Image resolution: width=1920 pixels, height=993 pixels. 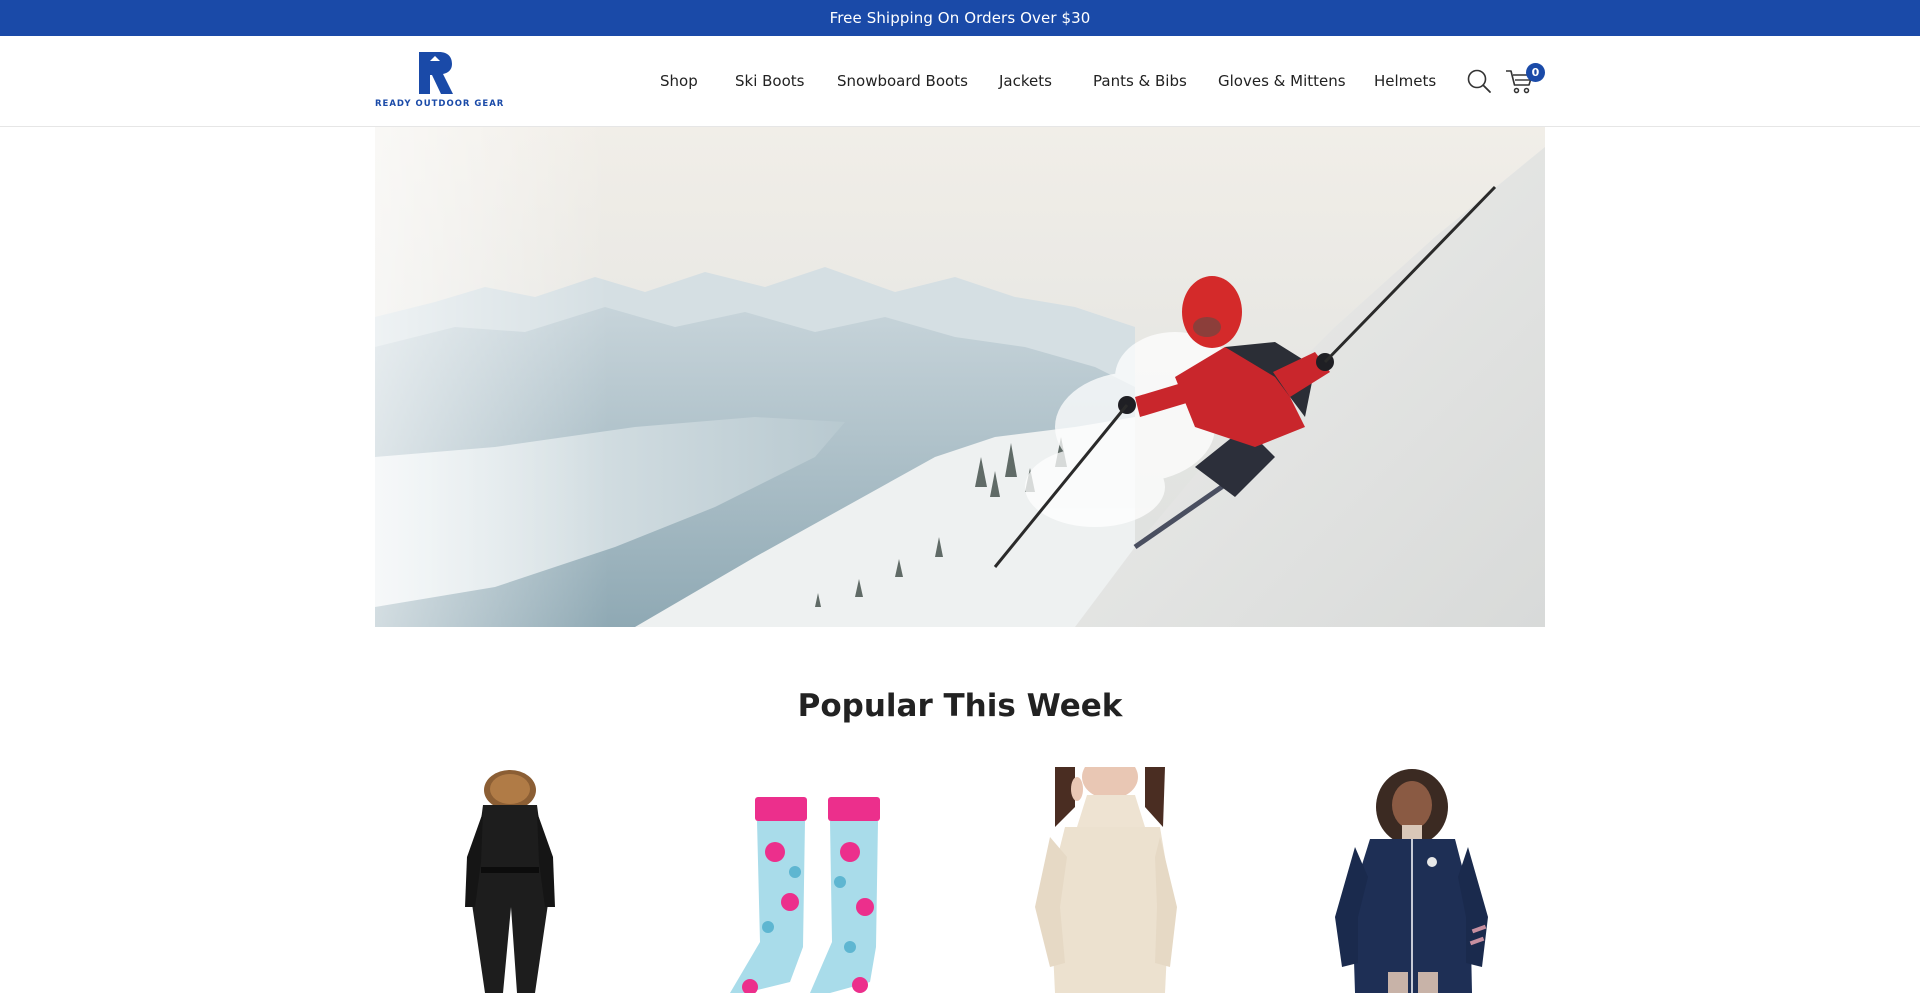 What do you see at coordinates (1106, 880) in the screenshot?
I see `product-image-knit-sweater` at bounding box center [1106, 880].